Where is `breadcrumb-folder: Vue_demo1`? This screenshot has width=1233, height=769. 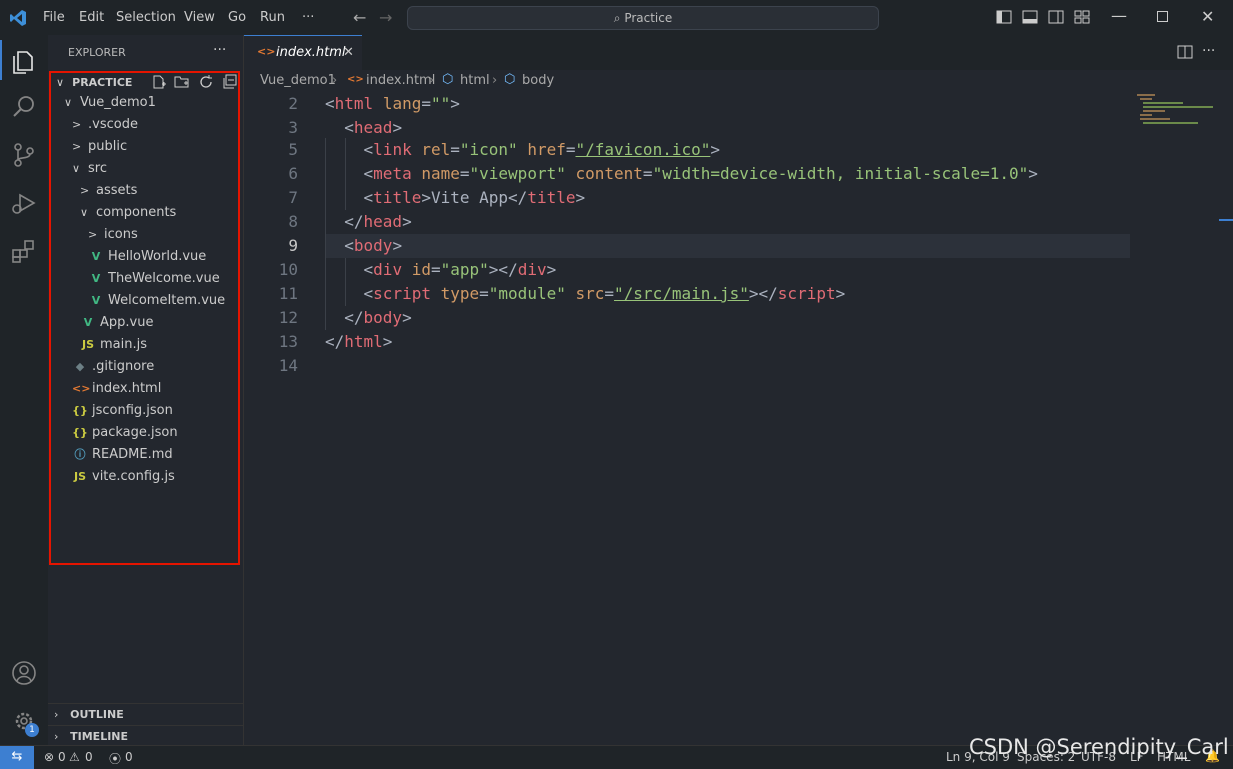 breadcrumb-folder: Vue_demo1 is located at coordinates (298, 80).